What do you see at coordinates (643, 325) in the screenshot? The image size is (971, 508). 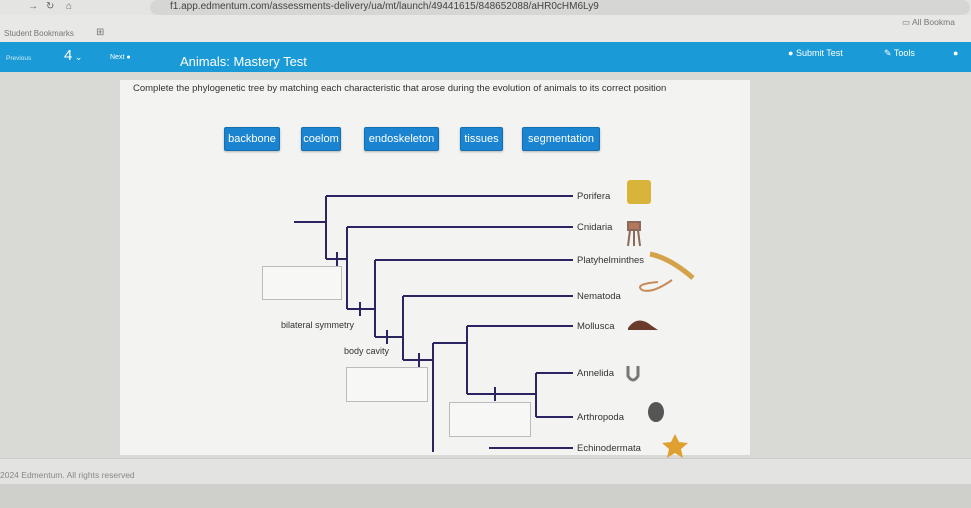 I see `snail-image` at bounding box center [643, 325].